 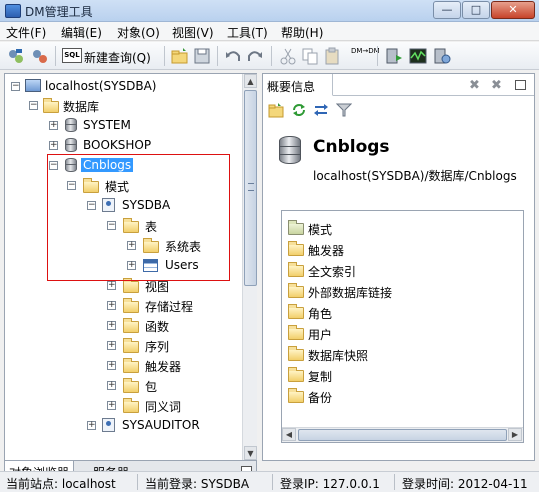 What do you see at coordinates (161, 425) in the screenshot?
I see `tree-label: SYSAUDITOR` at bounding box center [161, 425].